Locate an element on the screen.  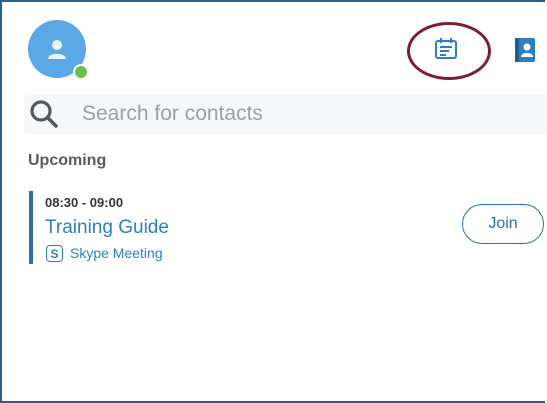
meeting-title: Training Guide is located at coordinates (107, 228).